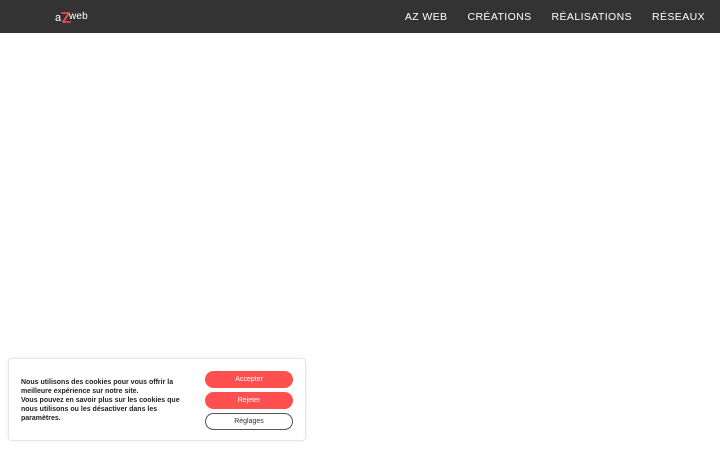 The image size is (720, 450). Describe the element at coordinates (499, 17) in the screenshot. I see `nav-item-creations: CRÉATIONS` at that location.